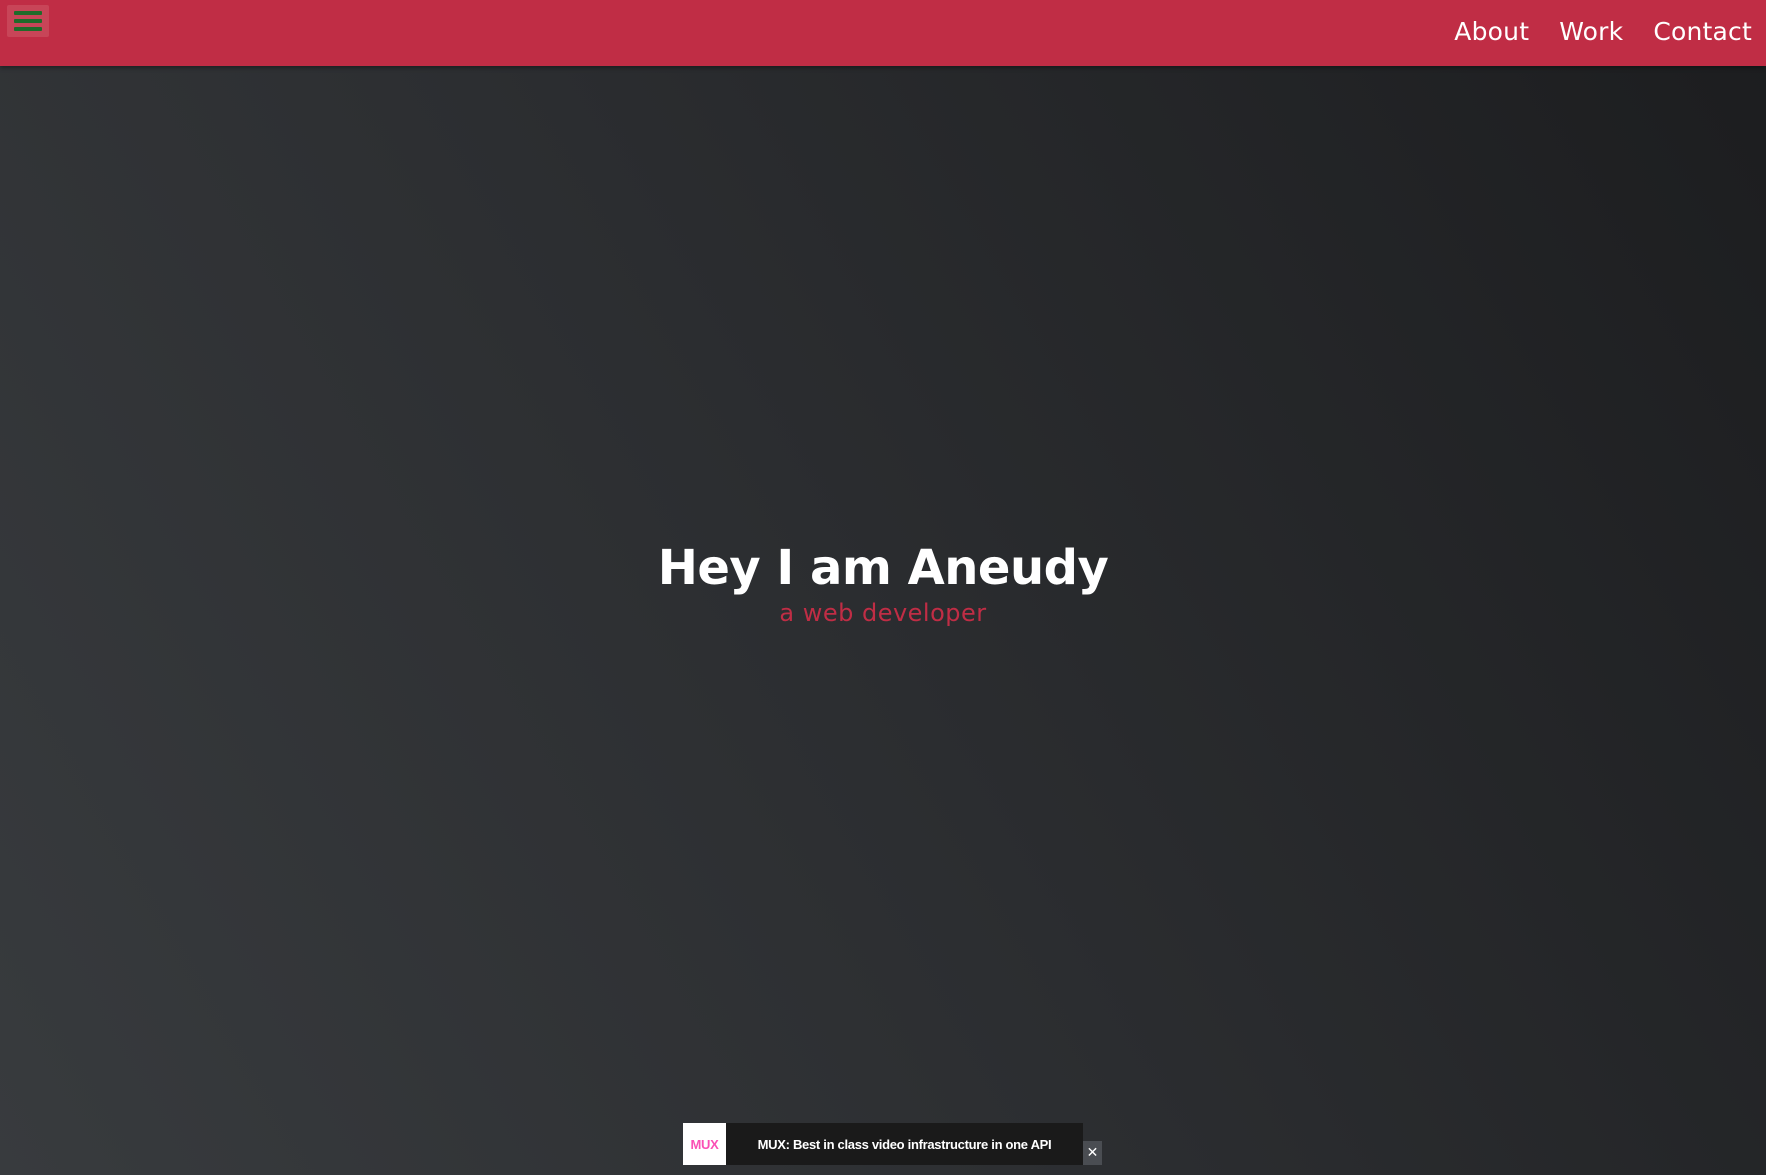  Describe the element at coordinates (883, 568) in the screenshot. I see `hero-title: Hey I am Aneudy` at that location.